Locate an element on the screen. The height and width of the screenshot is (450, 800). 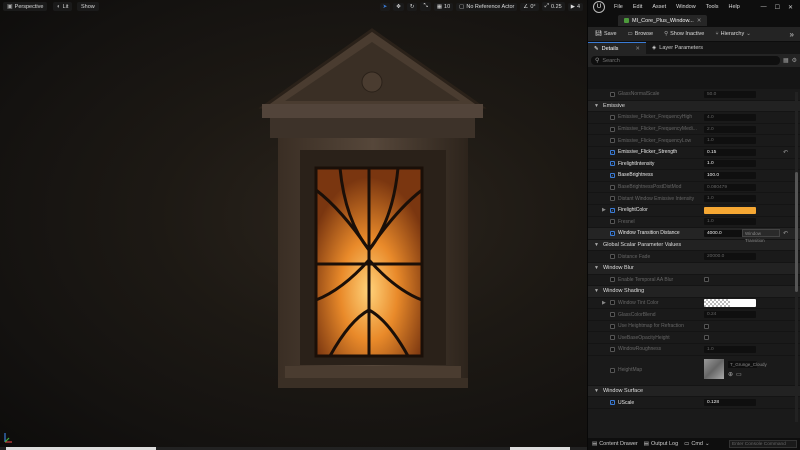
console-command-input: Enter Console Command is located at coordinates (763, 444).